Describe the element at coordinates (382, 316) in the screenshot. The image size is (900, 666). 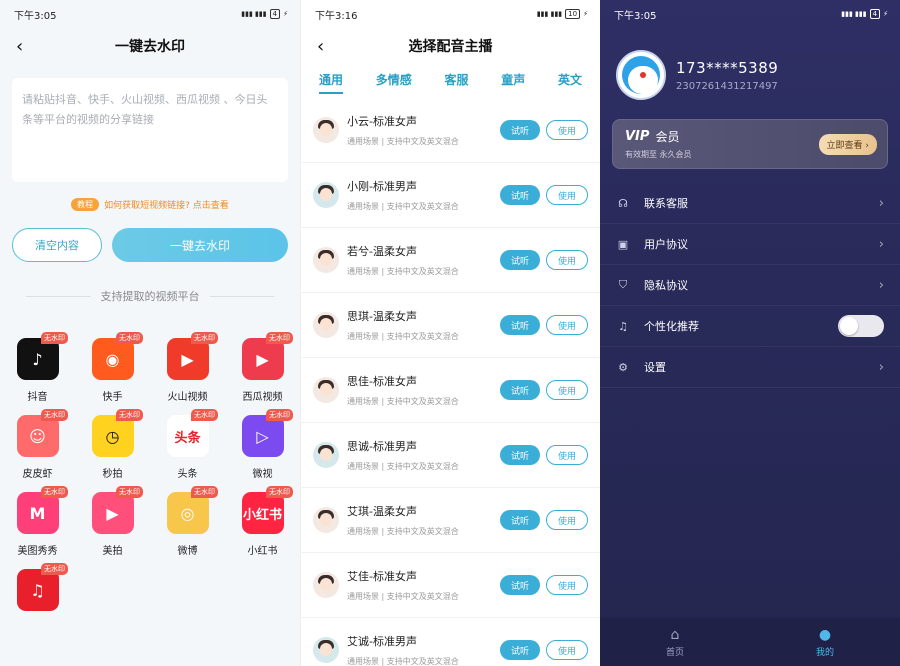
I see `voice-name: 思琪-温柔女声` at that location.